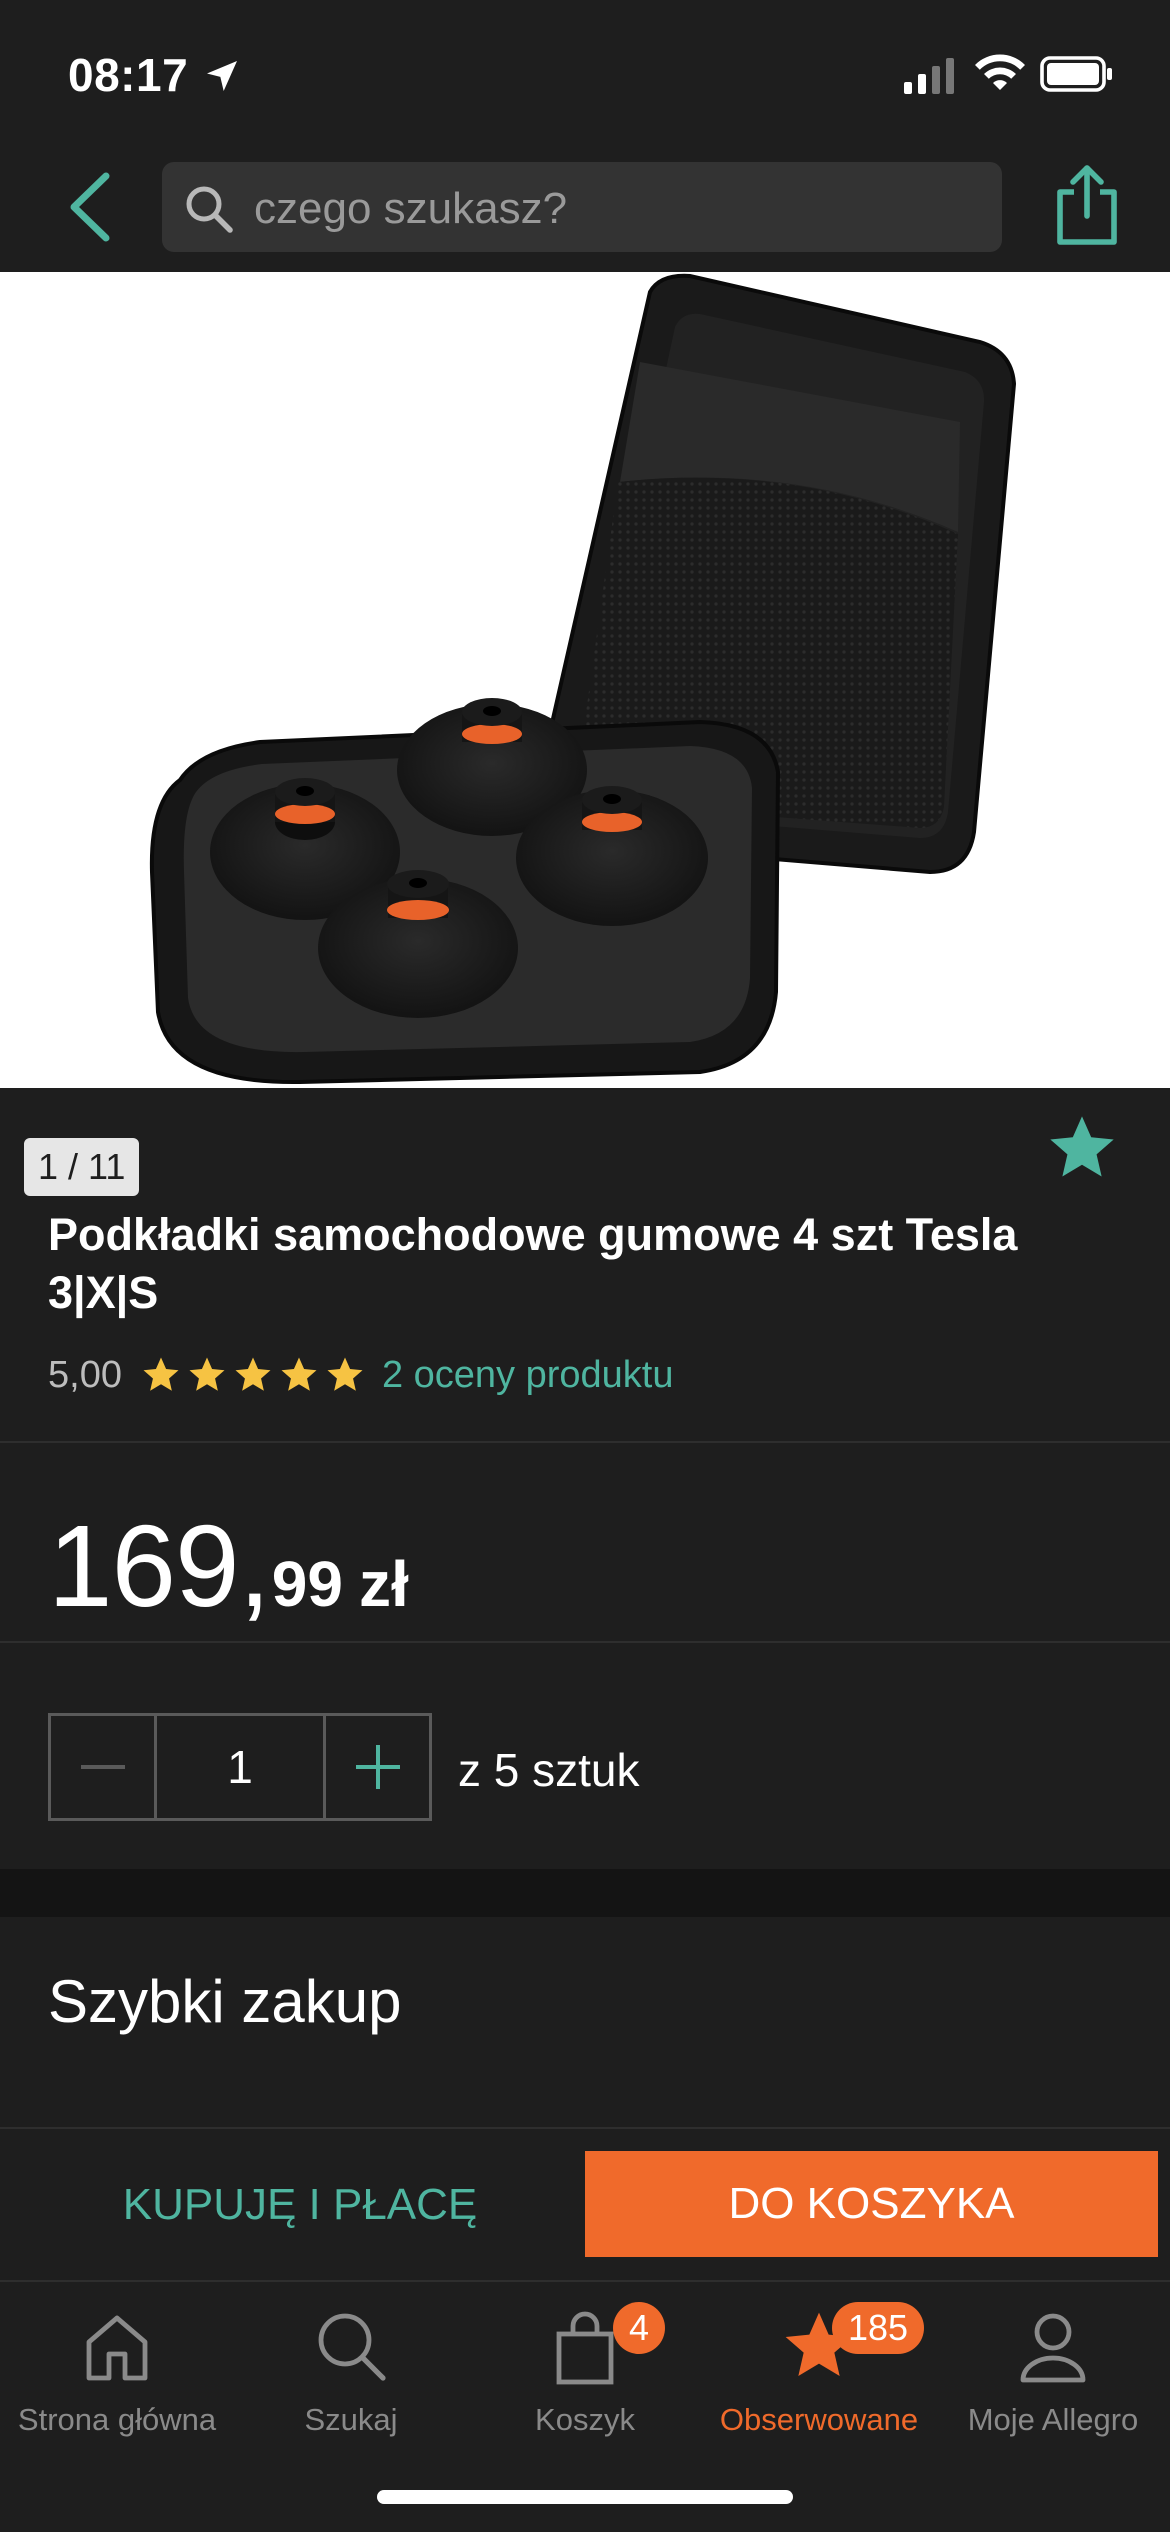 The width and height of the screenshot is (1170, 2532). I want to click on home-icon, so click(117, 2348).